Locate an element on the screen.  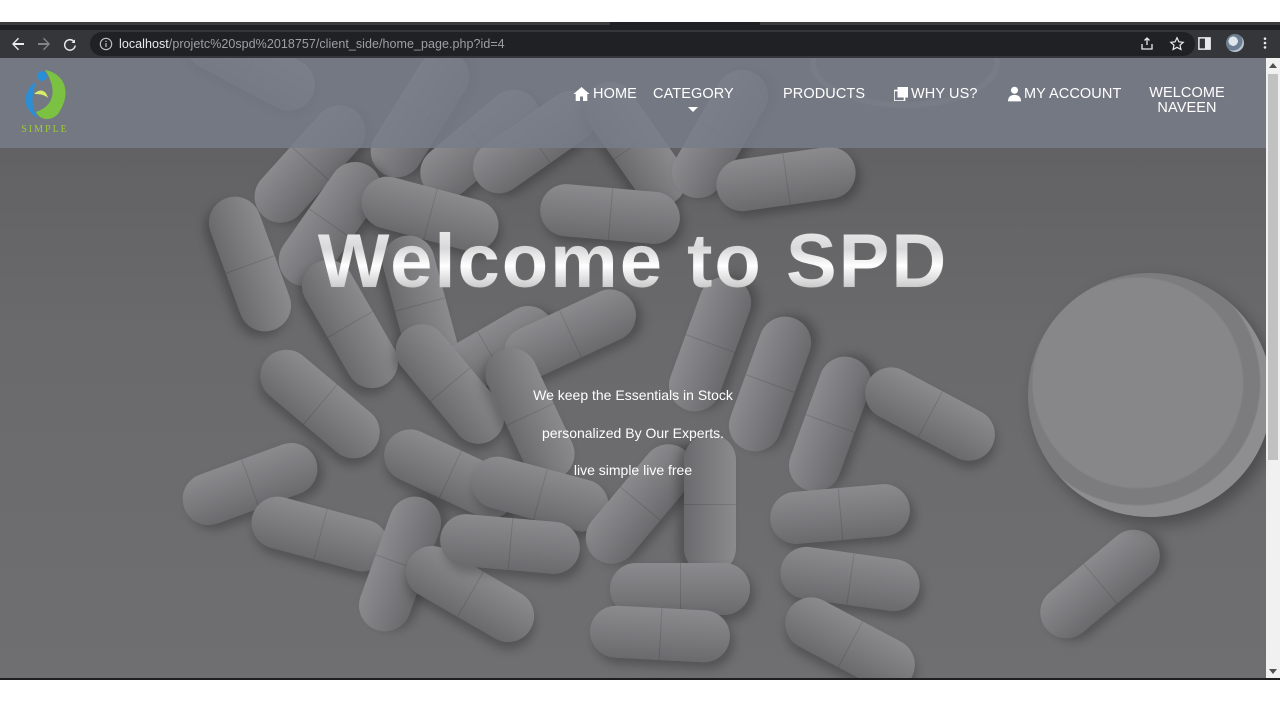
nav-my-account: MY ACCOUNT is located at coordinates (1064, 94).